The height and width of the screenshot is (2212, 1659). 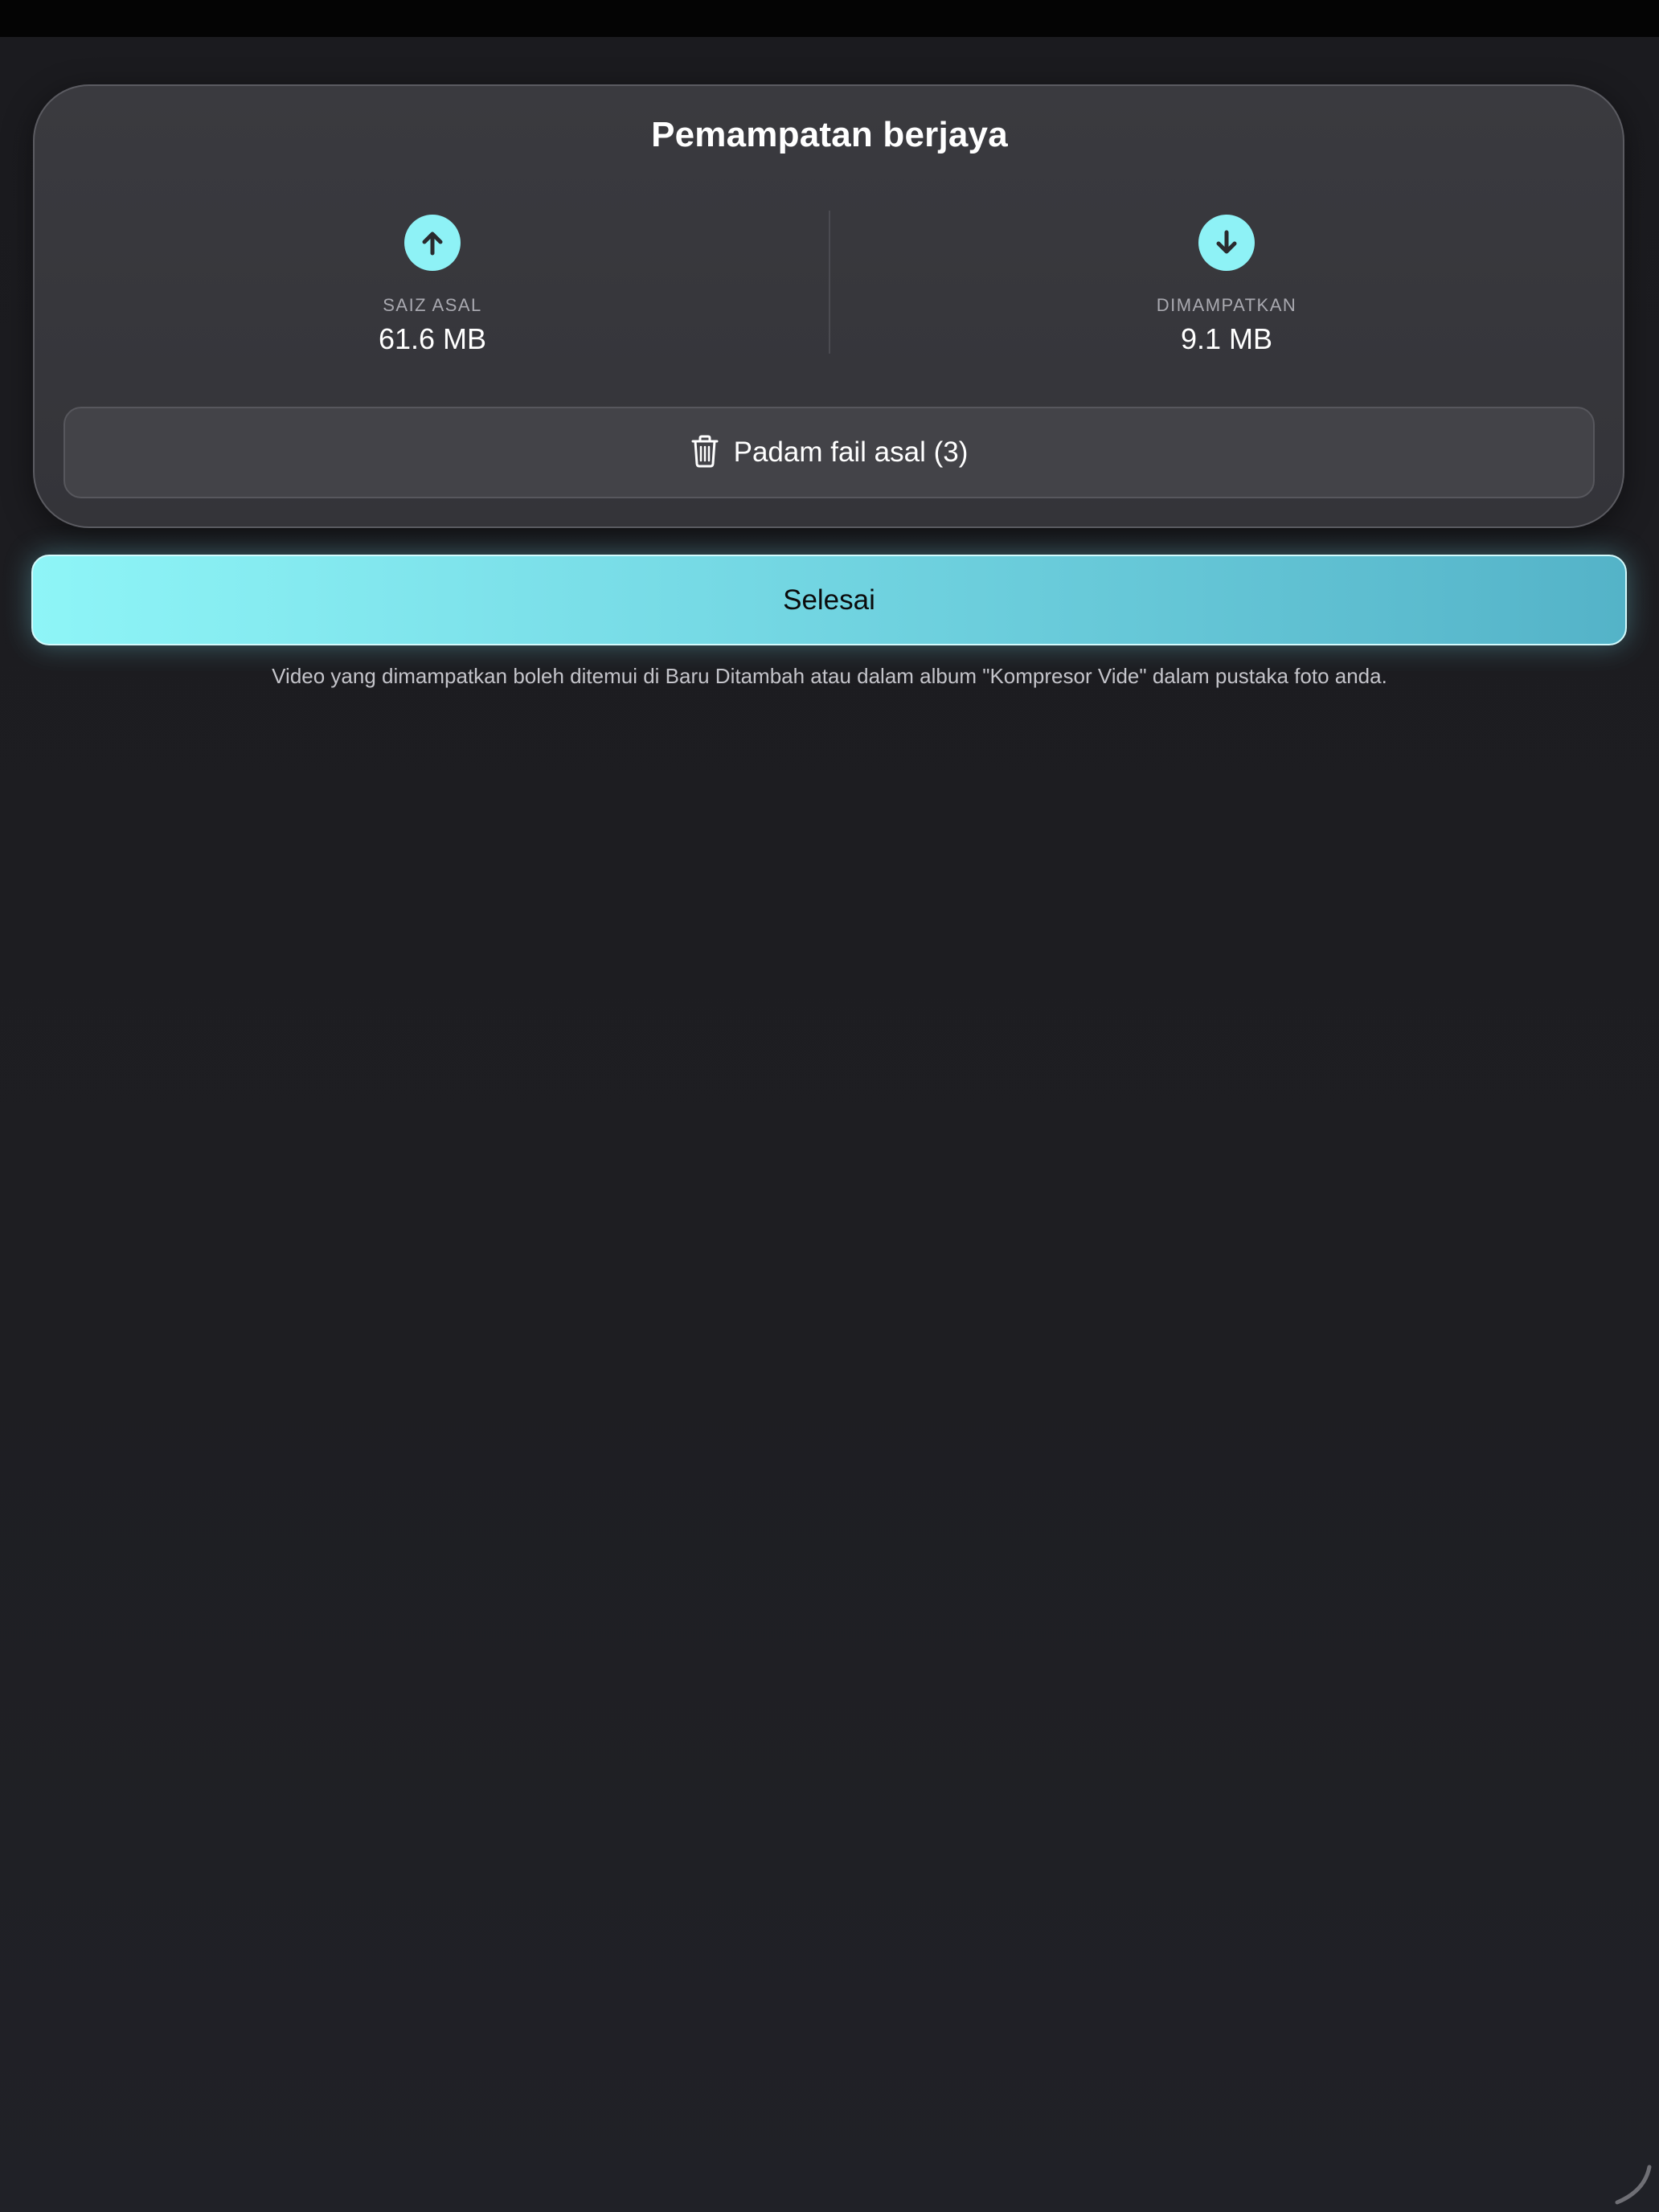 What do you see at coordinates (432, 338) in the screenshot?
I see `original-size-value: 61.6 MB` at bounding box center [432, 338].